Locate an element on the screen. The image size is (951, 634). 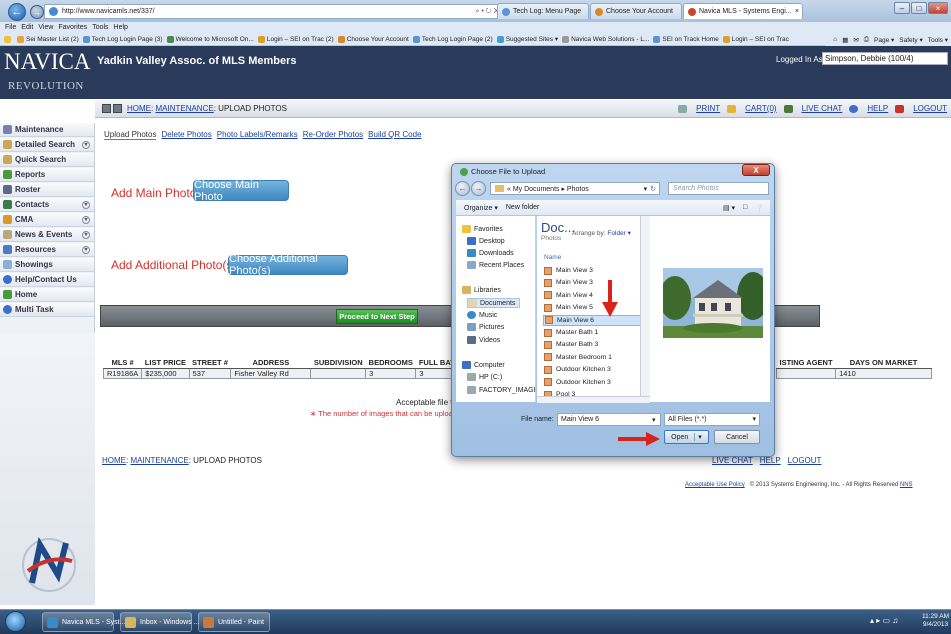
start-button is located at coordinates (15, 621).